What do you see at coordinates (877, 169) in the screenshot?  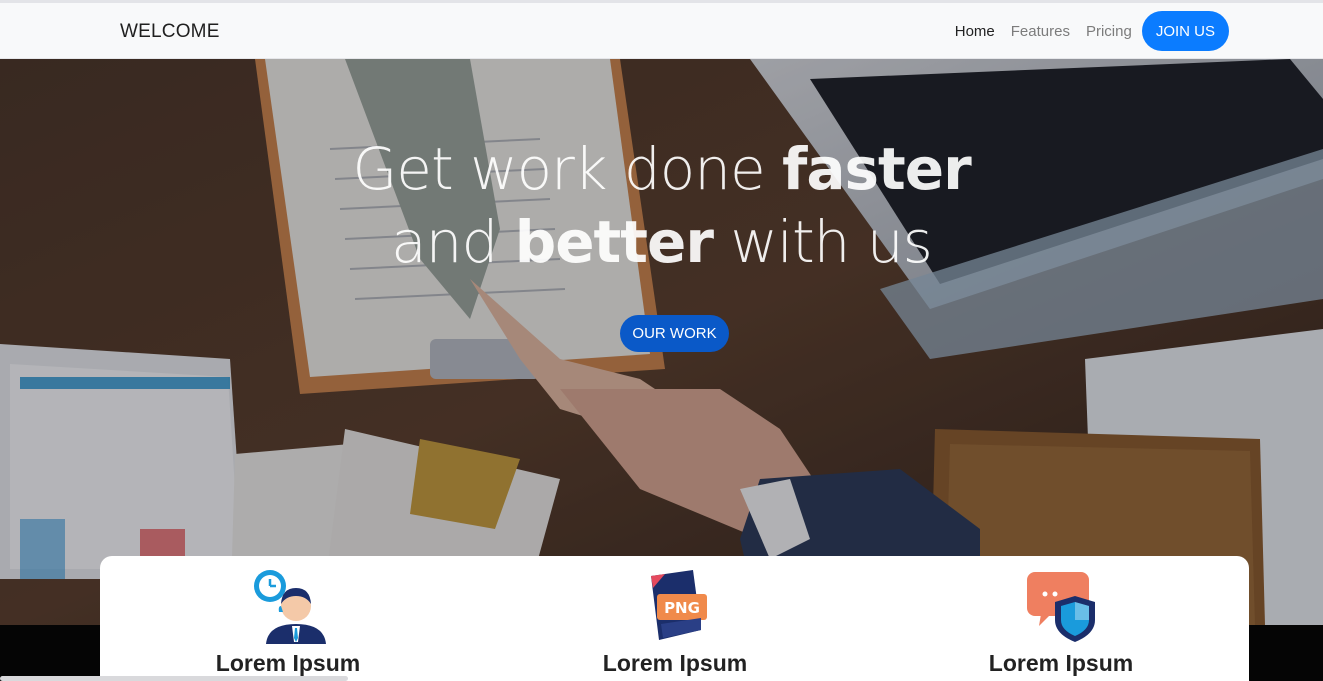 I see `hero-line1-bold-text: faster` at bounding box center [877, 169].